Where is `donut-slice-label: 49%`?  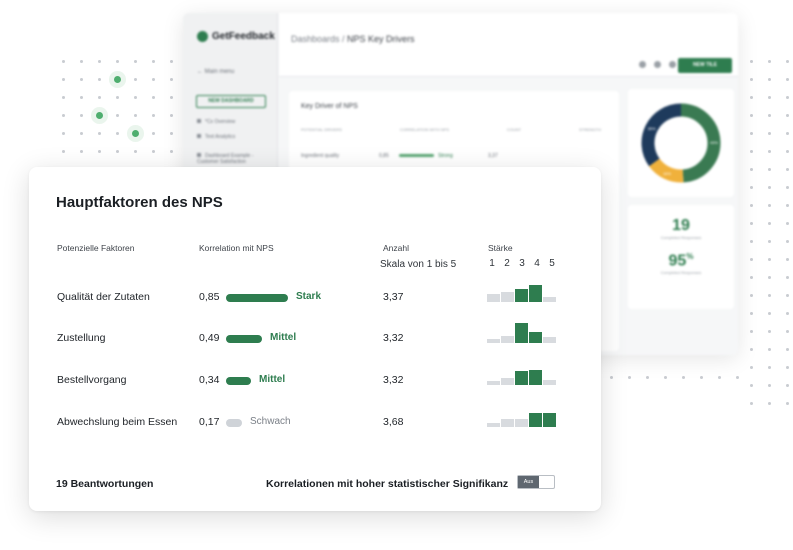 donut-slice-label: 49% is located at coordinates (714, 142).